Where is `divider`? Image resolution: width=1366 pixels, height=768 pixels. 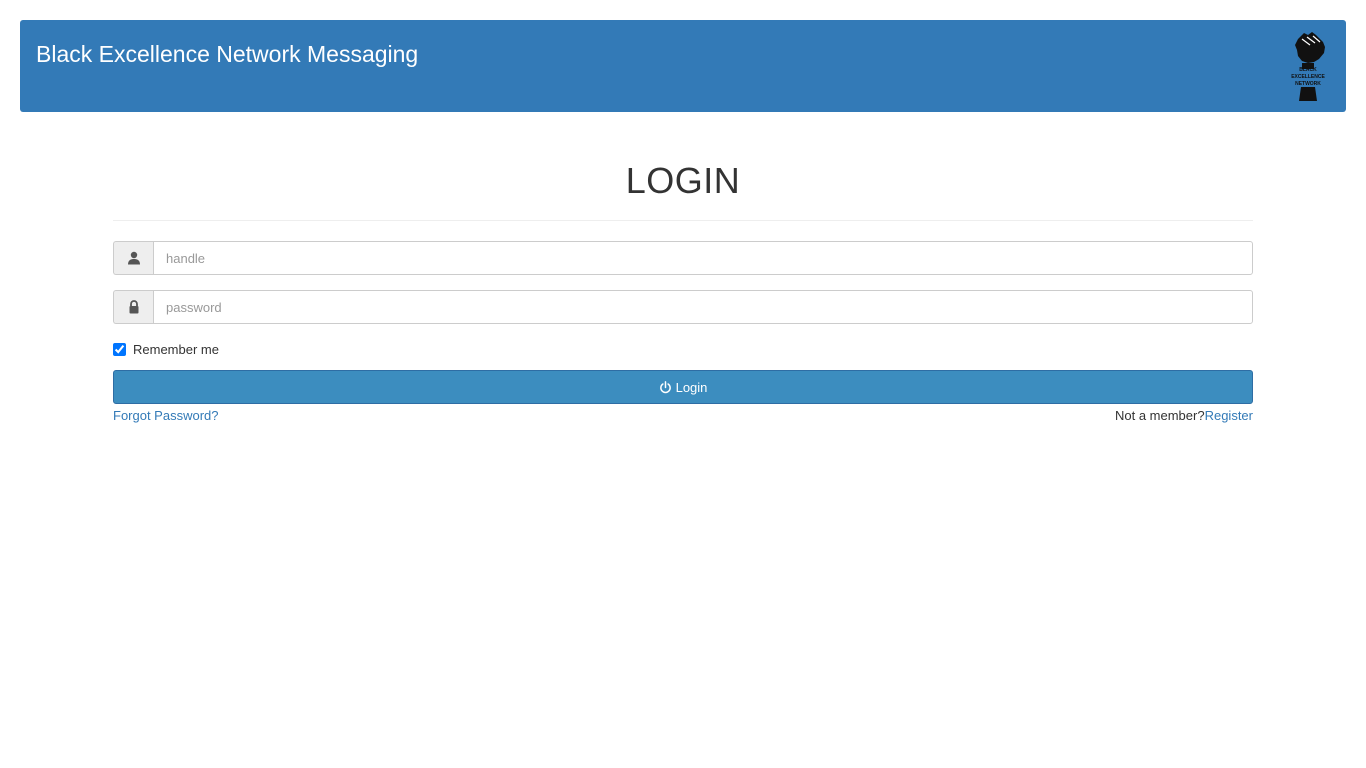
divider is located at coordinates (683, 220).